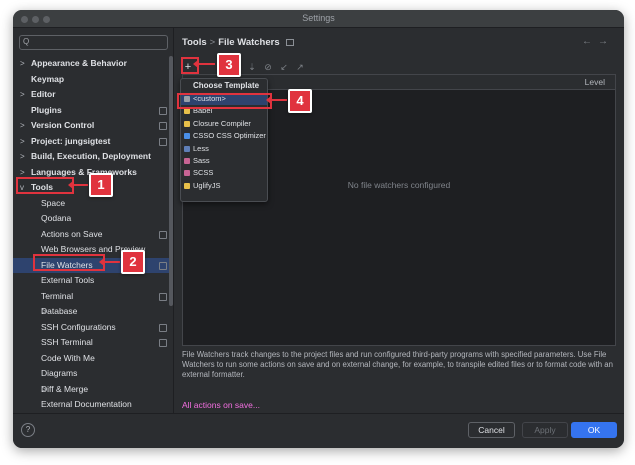 The width and height of the screenshot is (635, 465). Describe the element at coordinates (71, 140) in the screenshot. I see `sidebar-item-label: Project: jungsigtest` at that location.